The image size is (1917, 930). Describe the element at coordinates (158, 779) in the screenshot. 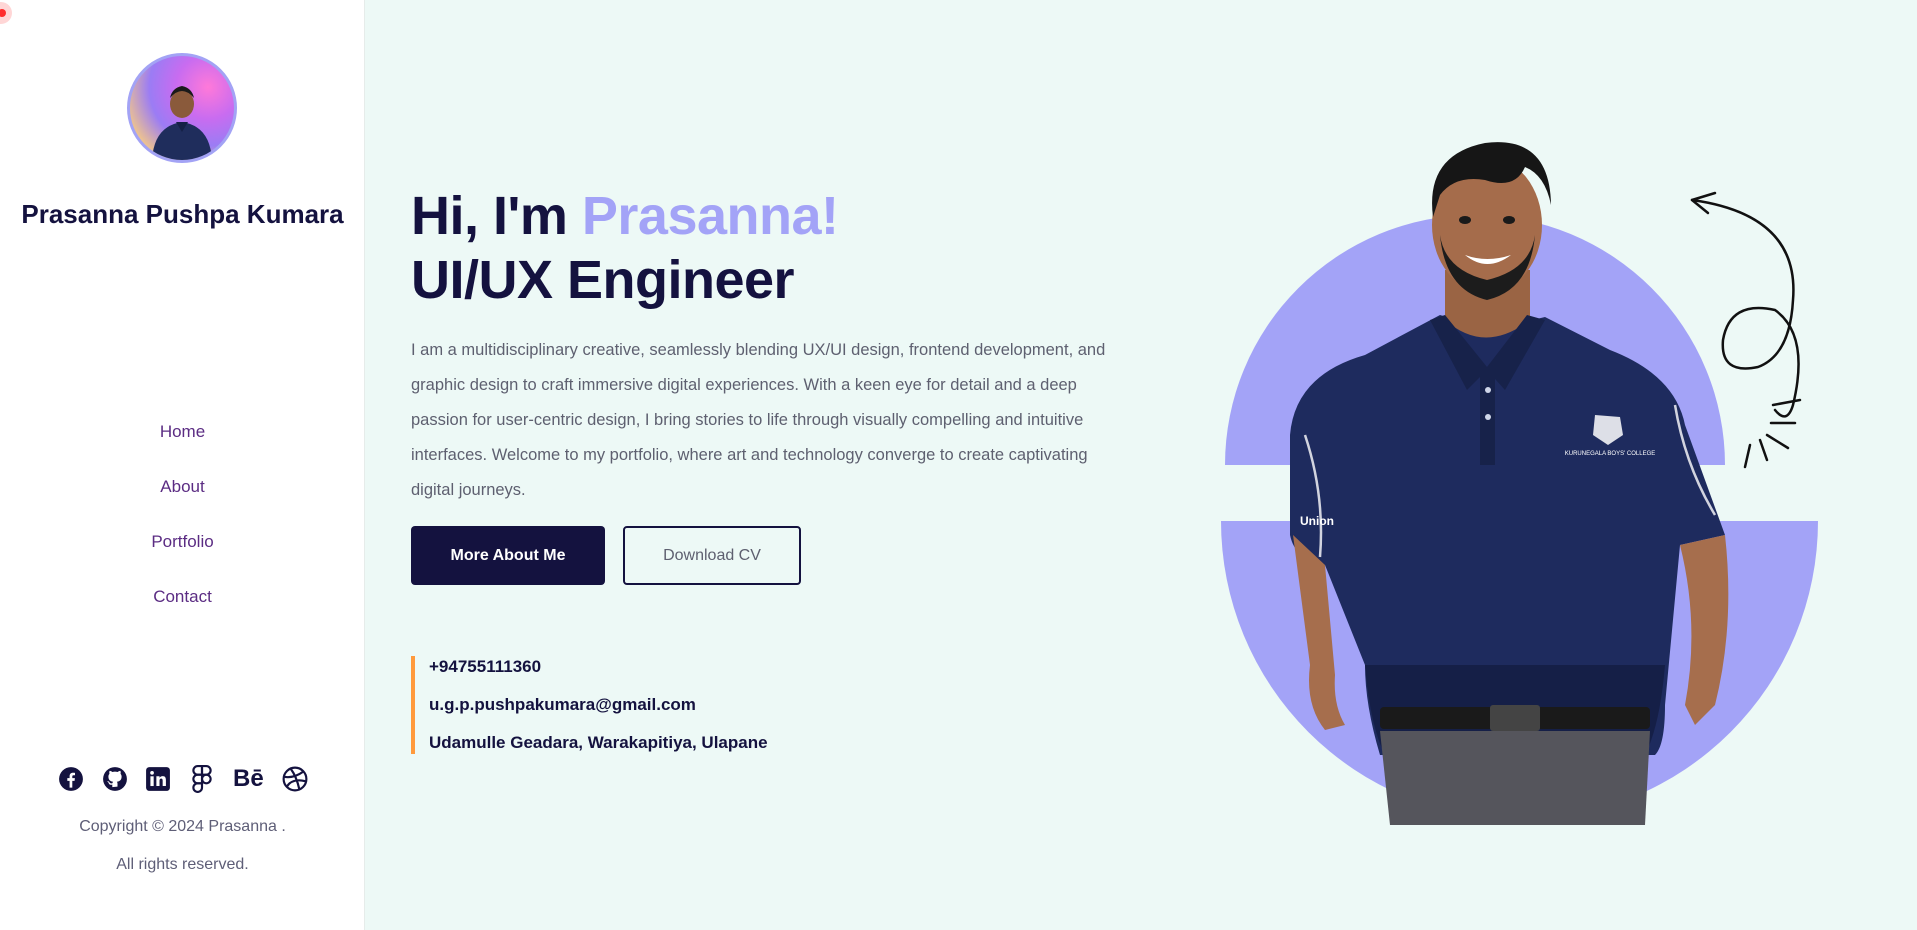

I see `linkedin-icon` at that location.